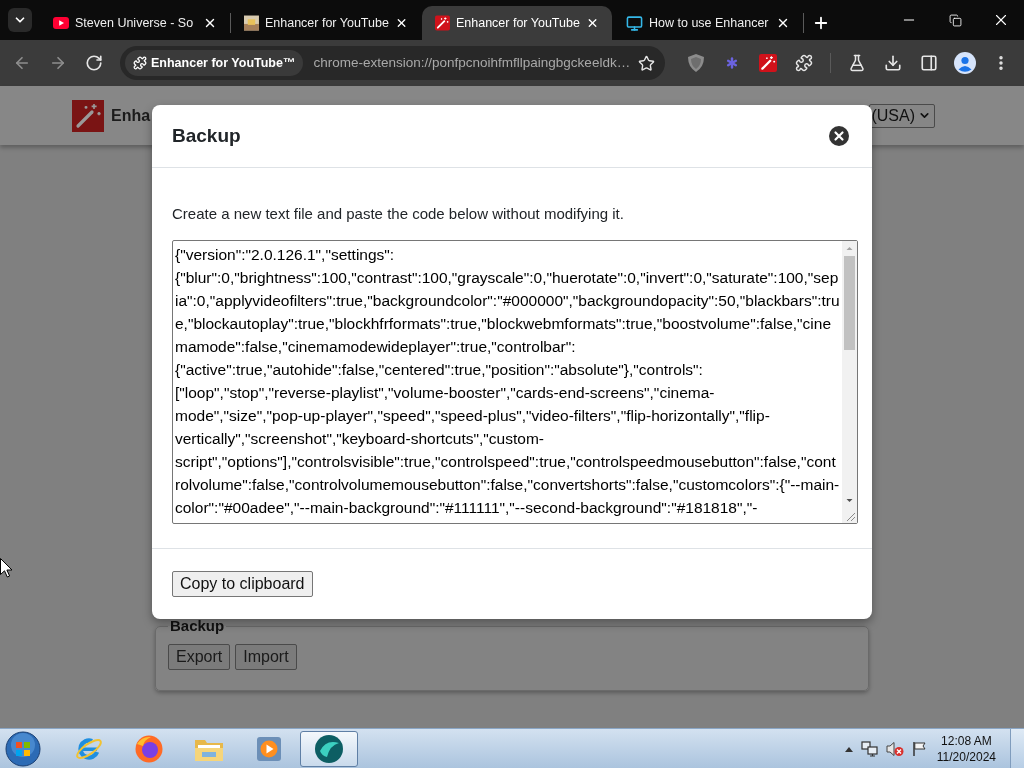  What do you see at coordinates (61, 23) in the screenshot?
I see `play-logo-icon` at bounding box center [61, 23].